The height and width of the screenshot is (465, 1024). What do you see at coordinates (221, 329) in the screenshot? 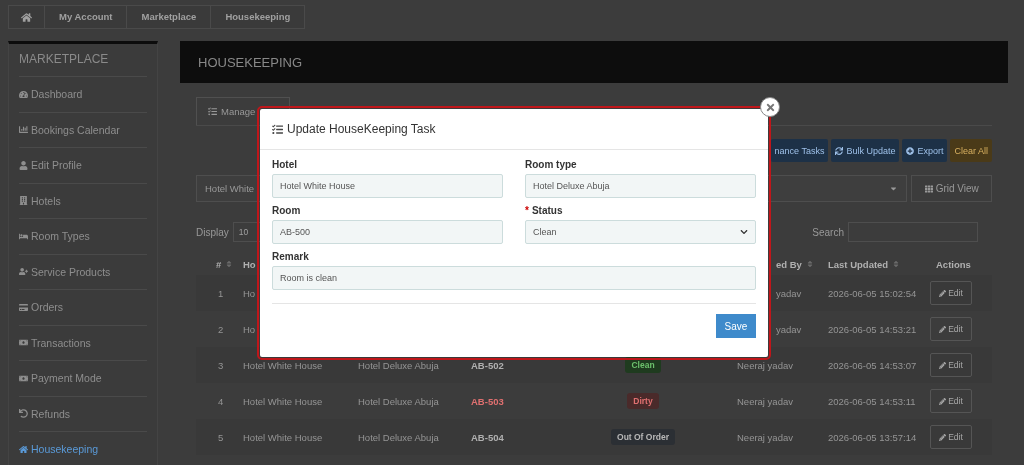
I see `row-number: 2` at bounding box center [221, 329].